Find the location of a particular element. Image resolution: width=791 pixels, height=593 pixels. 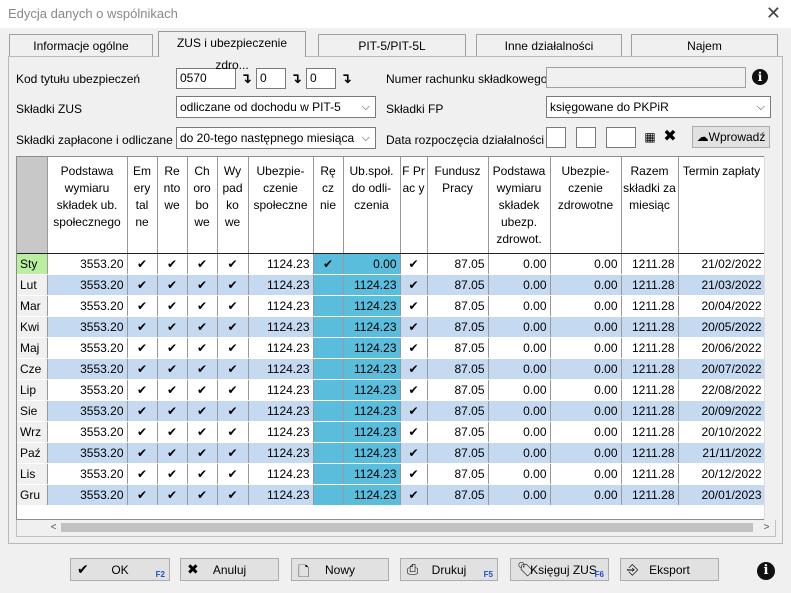

vertical-scrollbar is located at coordinates (770, 338).